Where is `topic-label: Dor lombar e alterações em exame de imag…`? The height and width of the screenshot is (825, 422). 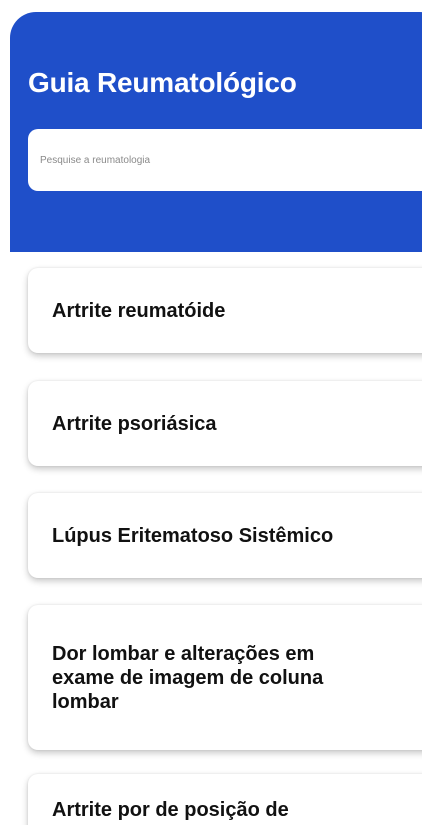 topic-label: Dor lombar e alterações em exame de imag… is located at coordinates (188, 677).